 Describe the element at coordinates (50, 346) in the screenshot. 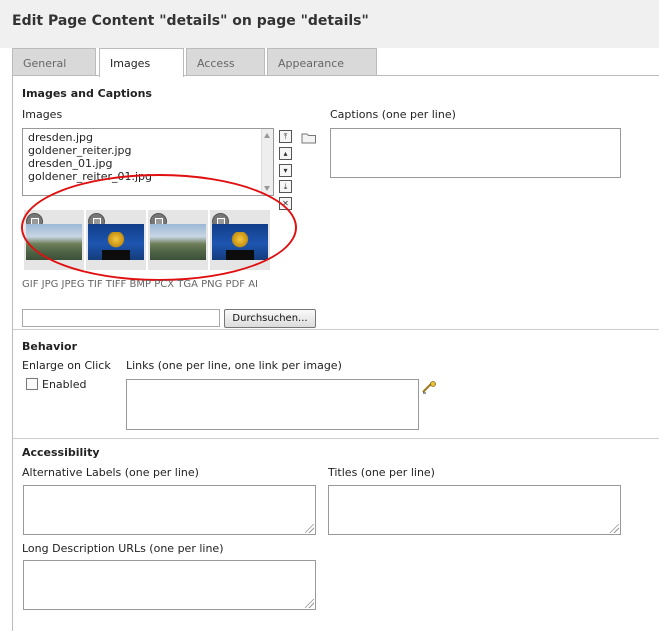

I see `behavior-heading: Behavior` at that location.